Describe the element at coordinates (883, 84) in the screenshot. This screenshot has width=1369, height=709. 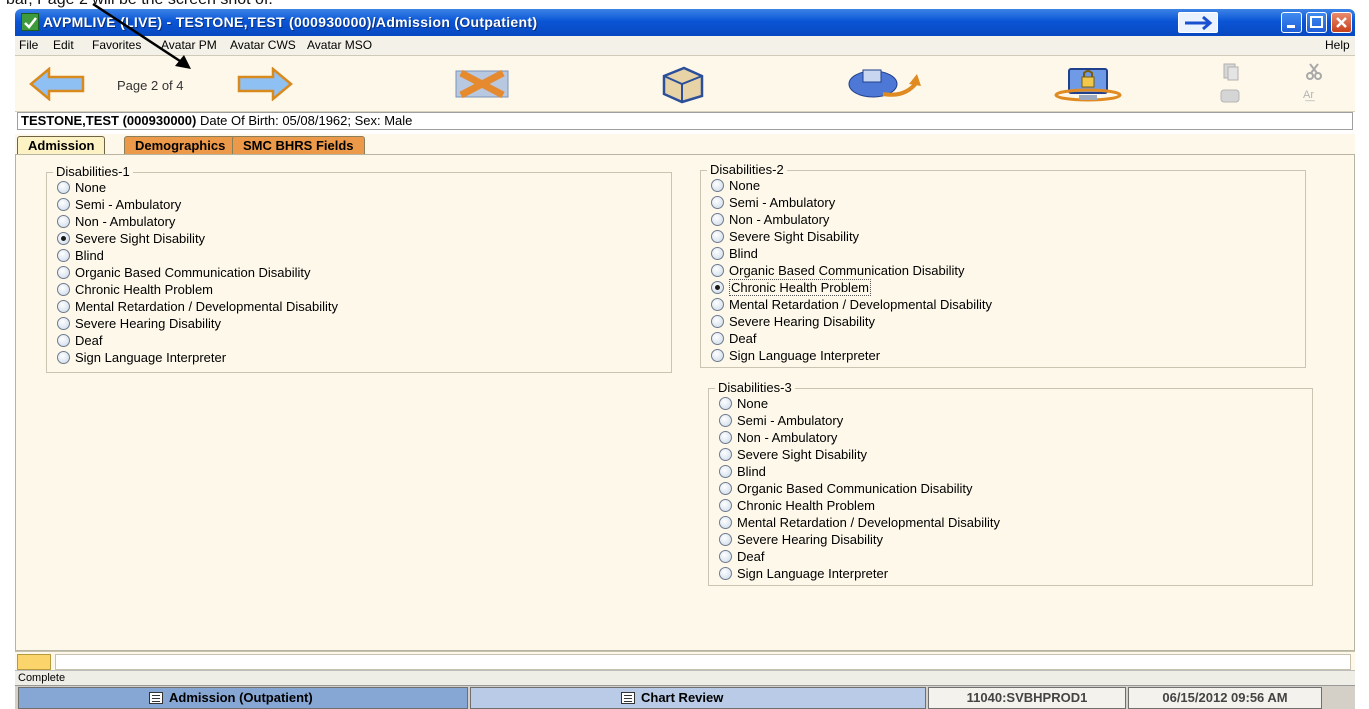
I see `launch-button` at that location.